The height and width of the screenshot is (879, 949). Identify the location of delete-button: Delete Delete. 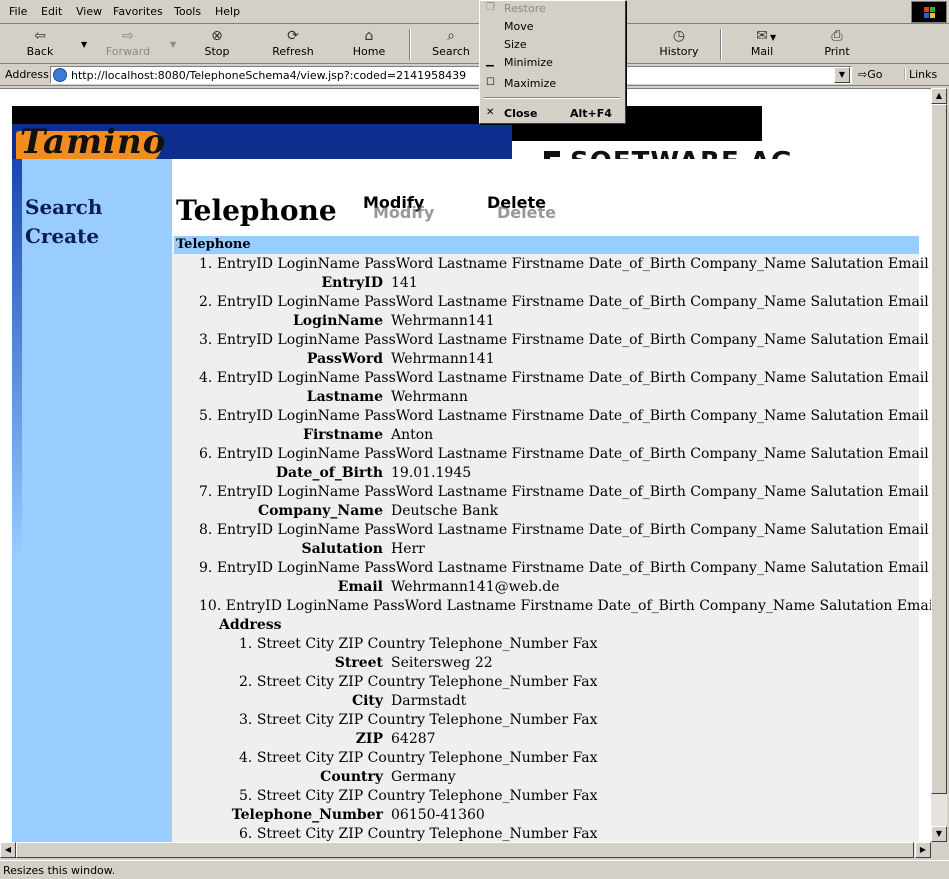
(521, 207).